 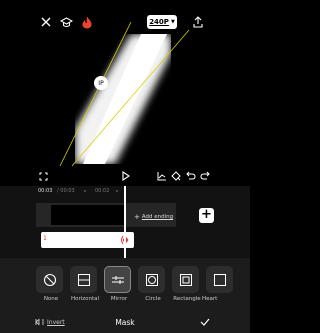 I want to click on playhead, so click(x=125, y=222).